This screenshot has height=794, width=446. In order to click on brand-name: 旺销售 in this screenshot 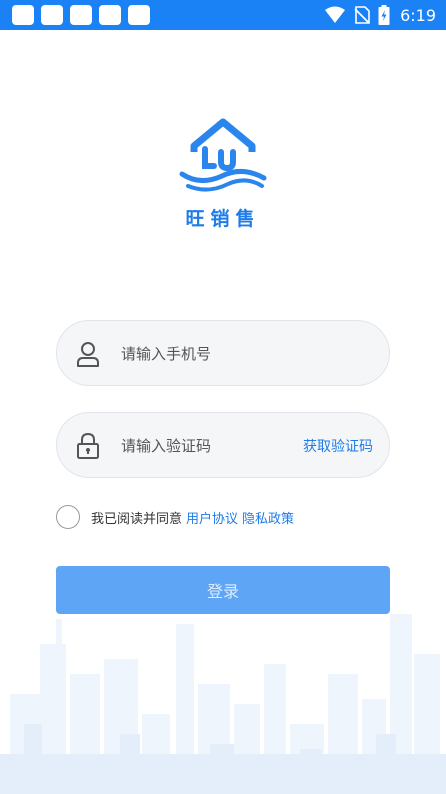, I will do `click(223, 219)`.